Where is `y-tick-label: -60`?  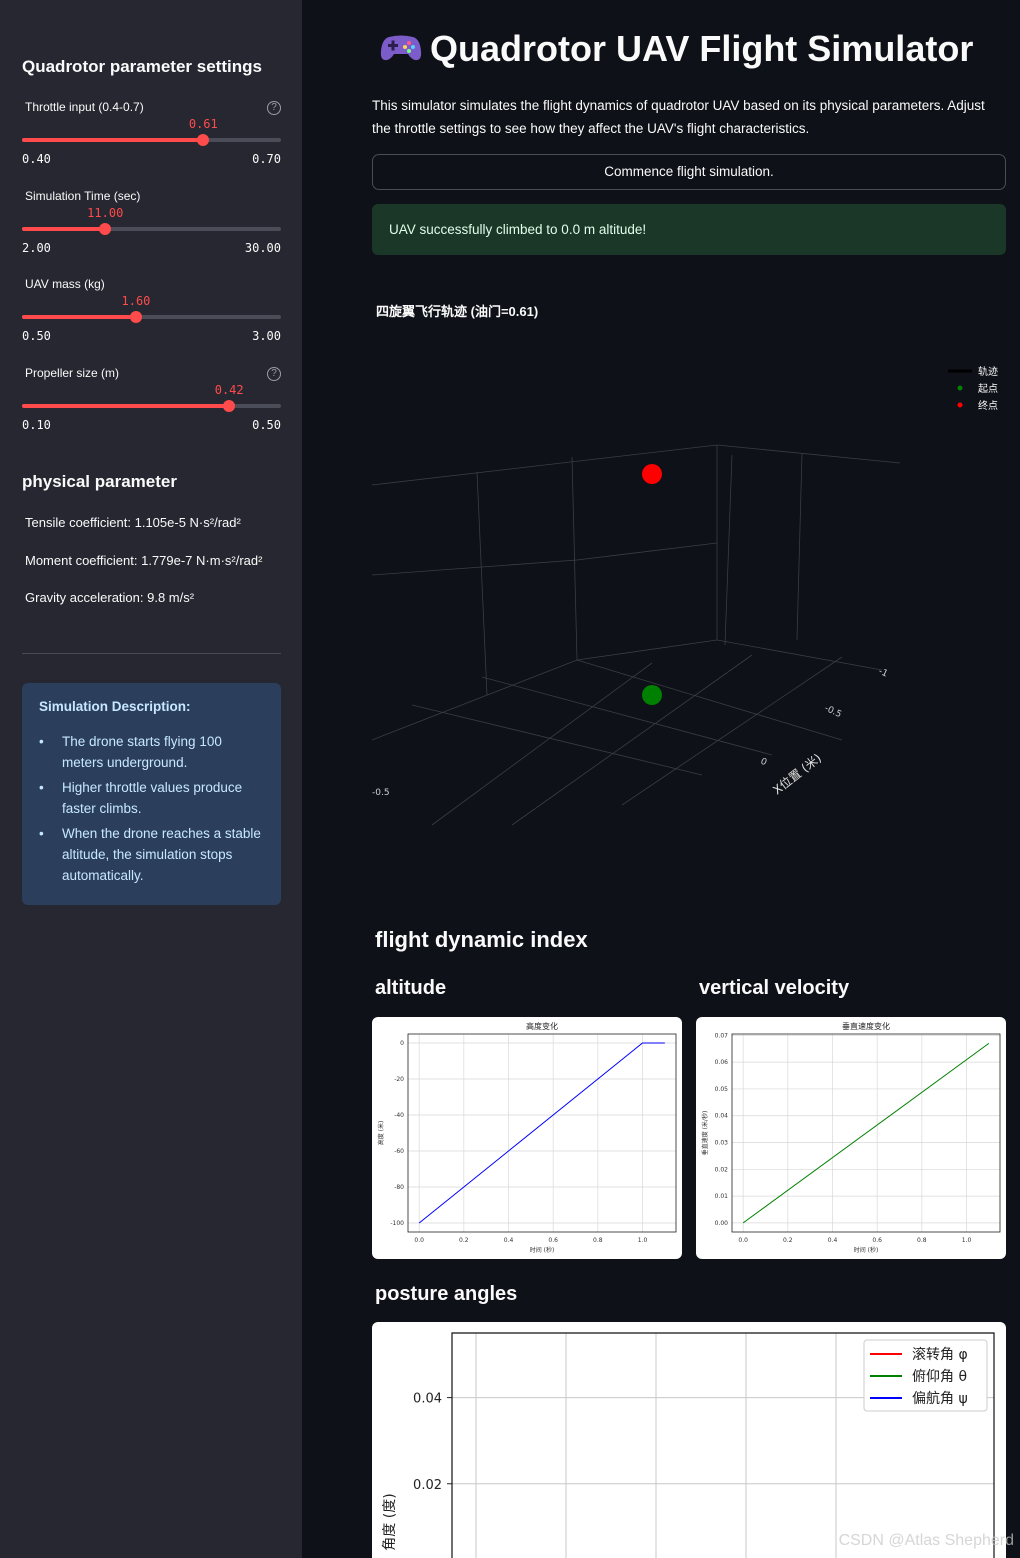
y-tick-label: -60 is located at coordinates (399, 1151).